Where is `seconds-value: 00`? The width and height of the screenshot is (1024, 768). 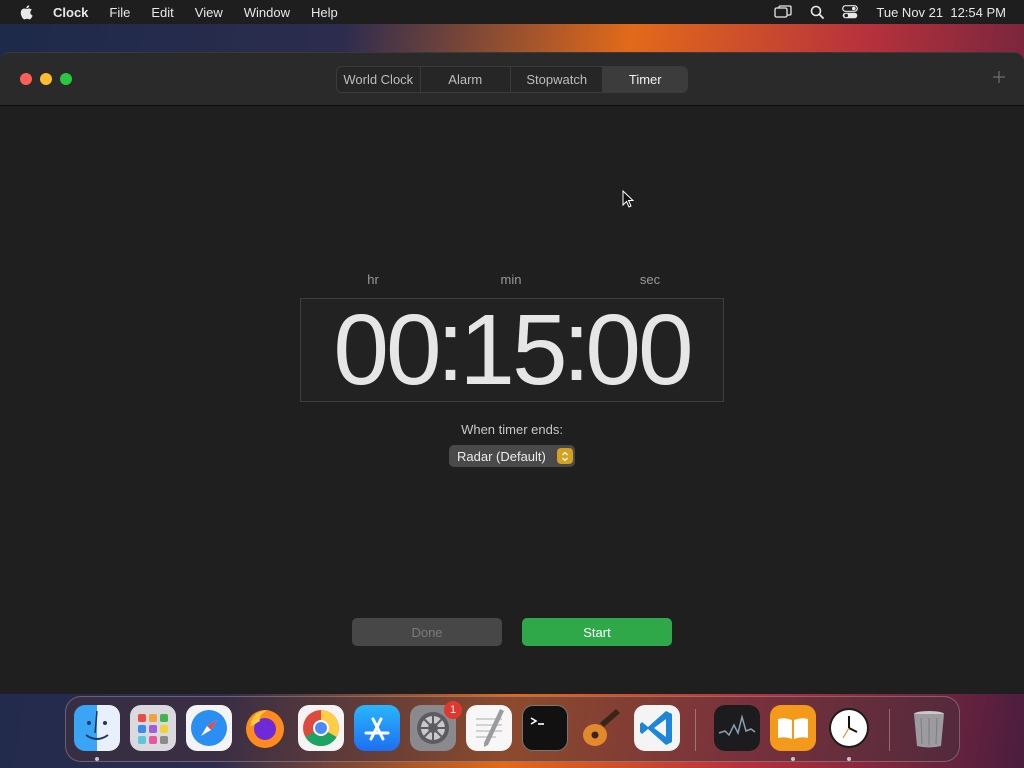 seconds-value: 00 is located at coordinates (639, 350).